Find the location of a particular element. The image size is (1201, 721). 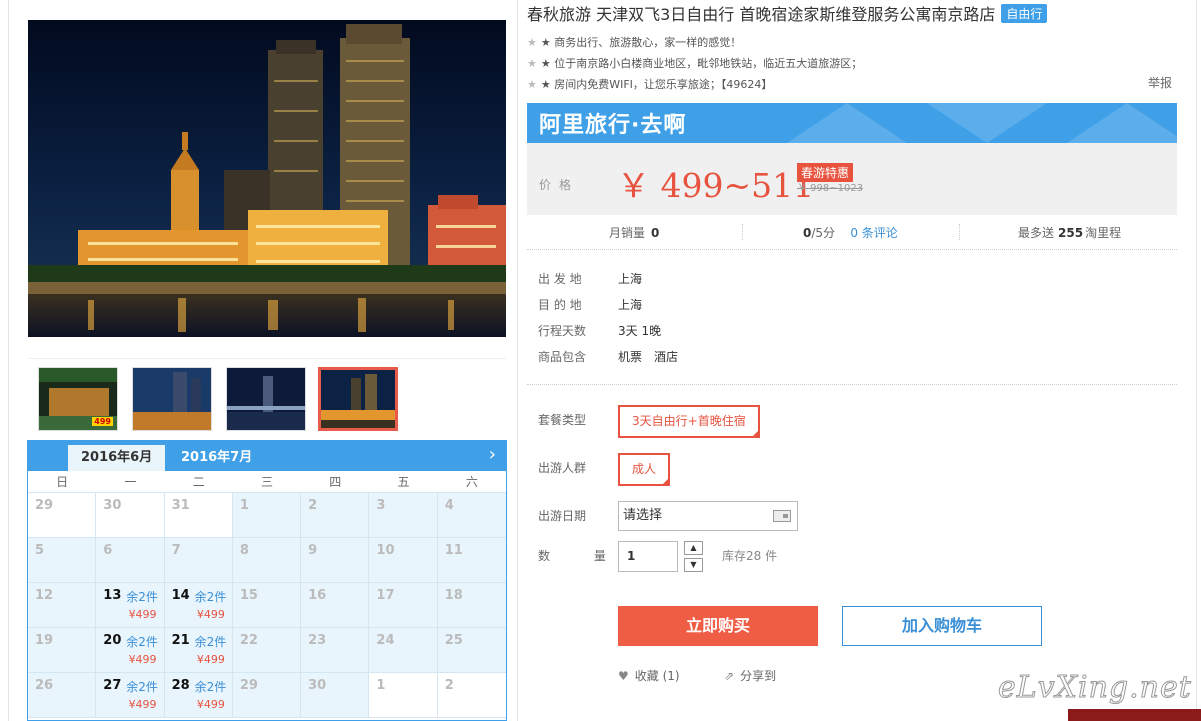

day-number: 22 is located at coordinates (248, 640).